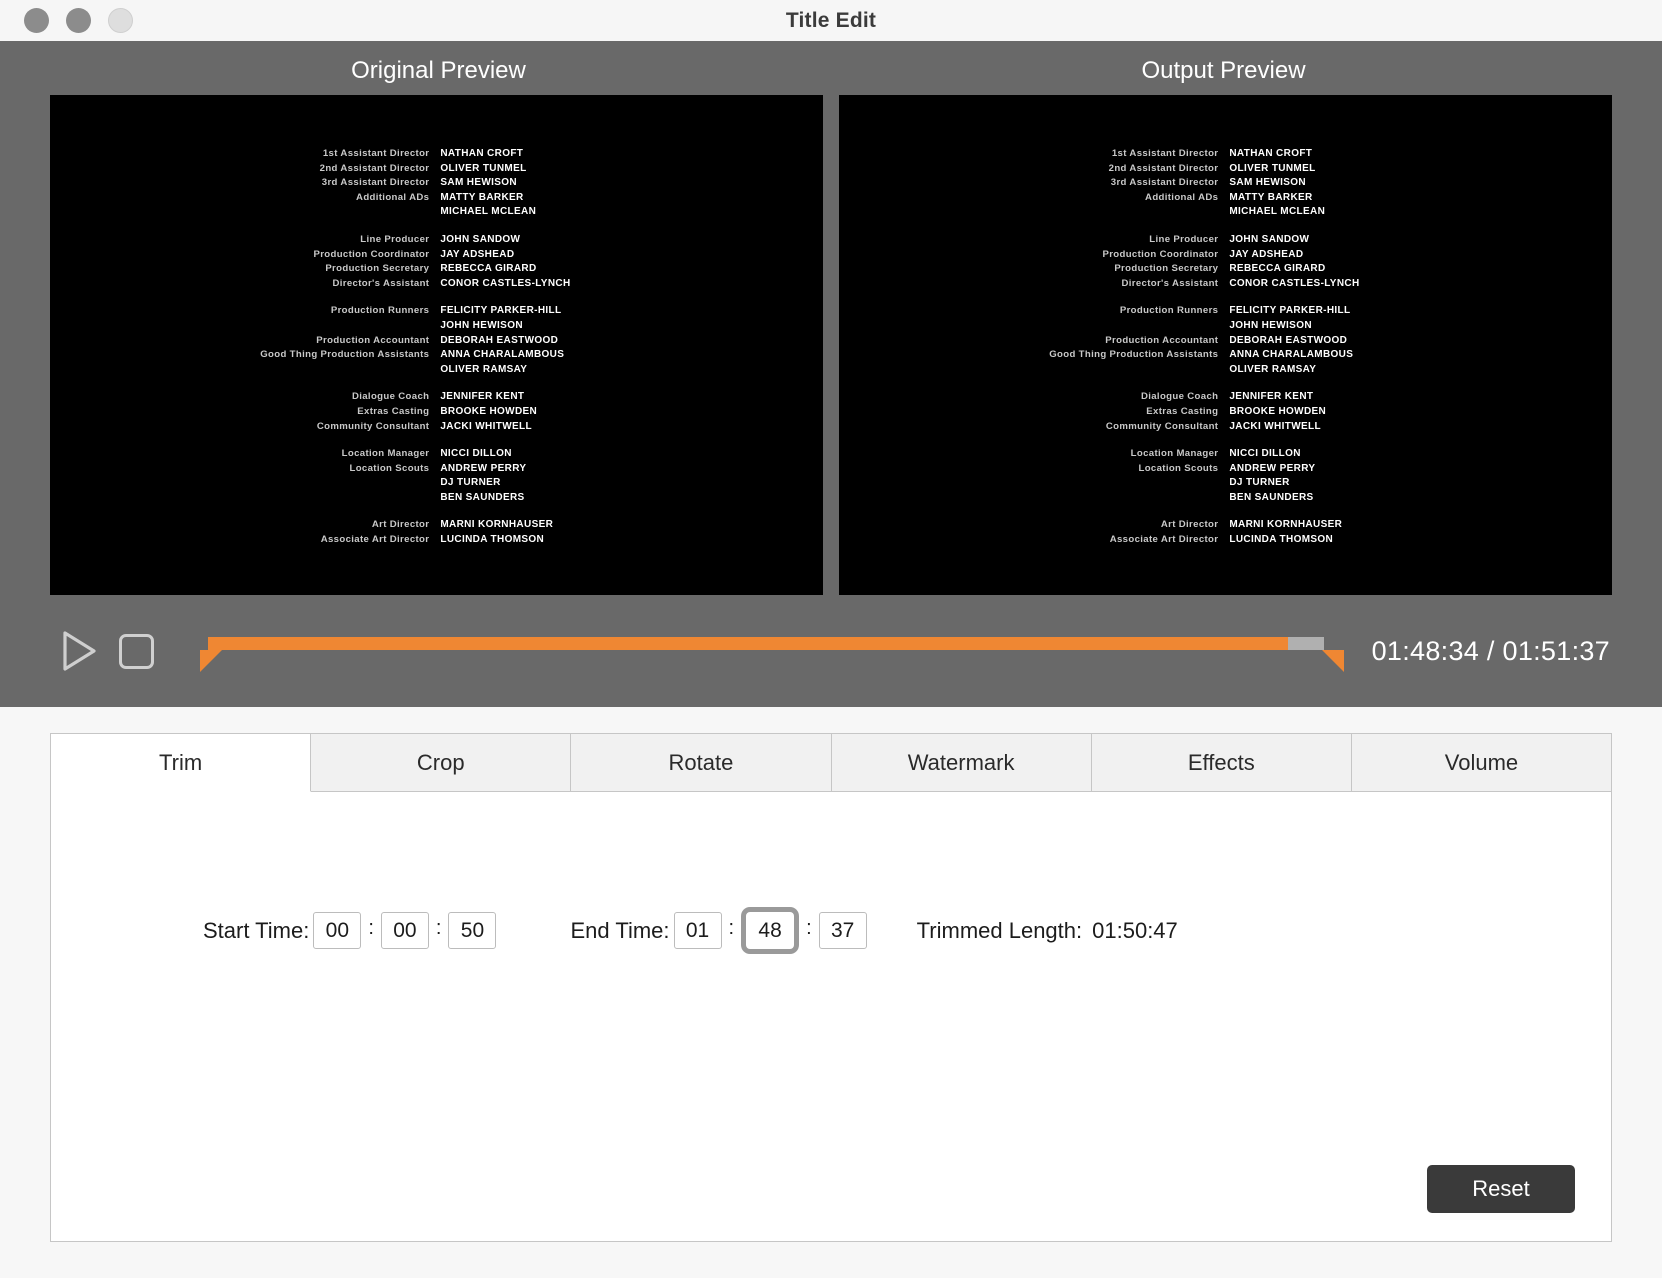  I want to click on play-button, so click(80, 651).